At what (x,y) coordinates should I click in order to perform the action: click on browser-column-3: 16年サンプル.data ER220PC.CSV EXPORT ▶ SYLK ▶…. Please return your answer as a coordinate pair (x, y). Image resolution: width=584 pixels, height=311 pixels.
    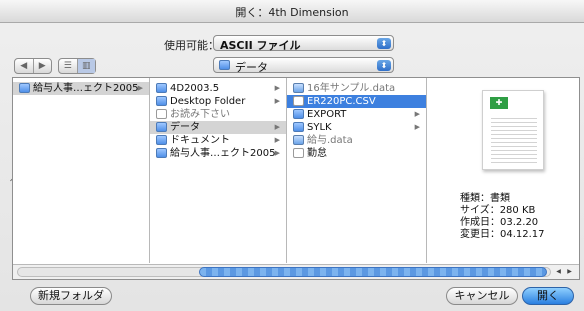
    Looking at the image, I should click on (357, 170).